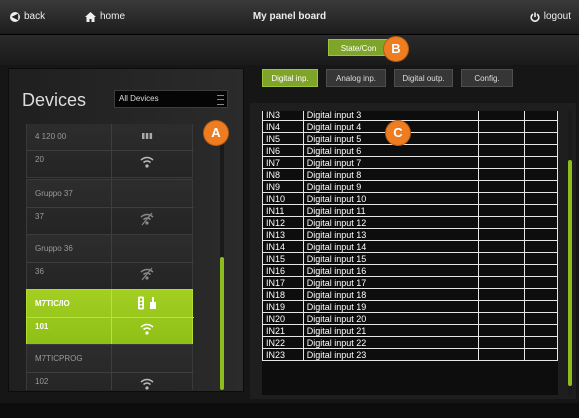 This screenshot has width=579, height=418. What do you see at coordinates (171, 99) in the screenshot?
I see `device-filter-select: All Devices` at bounding box center [171, 99].